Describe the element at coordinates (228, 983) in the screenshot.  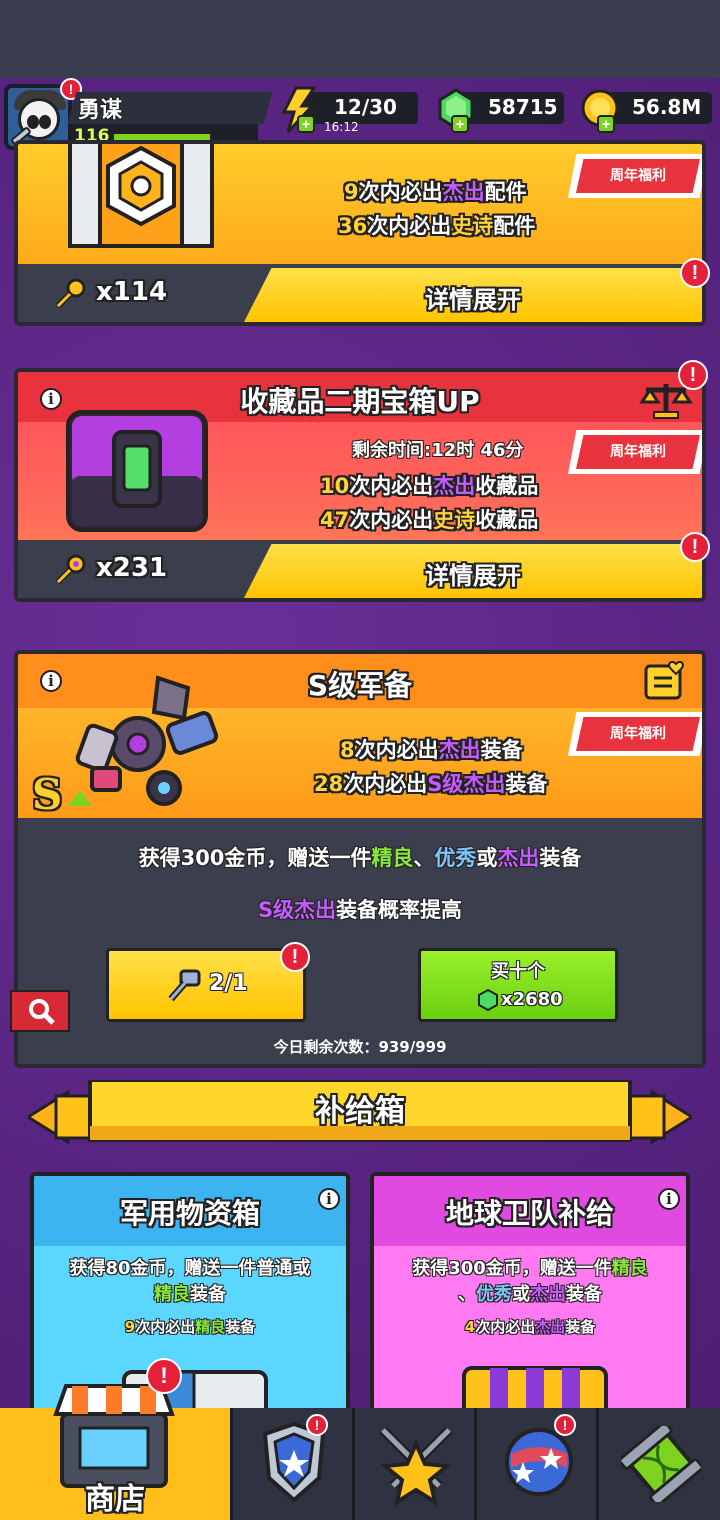
I see `key-pull-count: 2/1` at that location.